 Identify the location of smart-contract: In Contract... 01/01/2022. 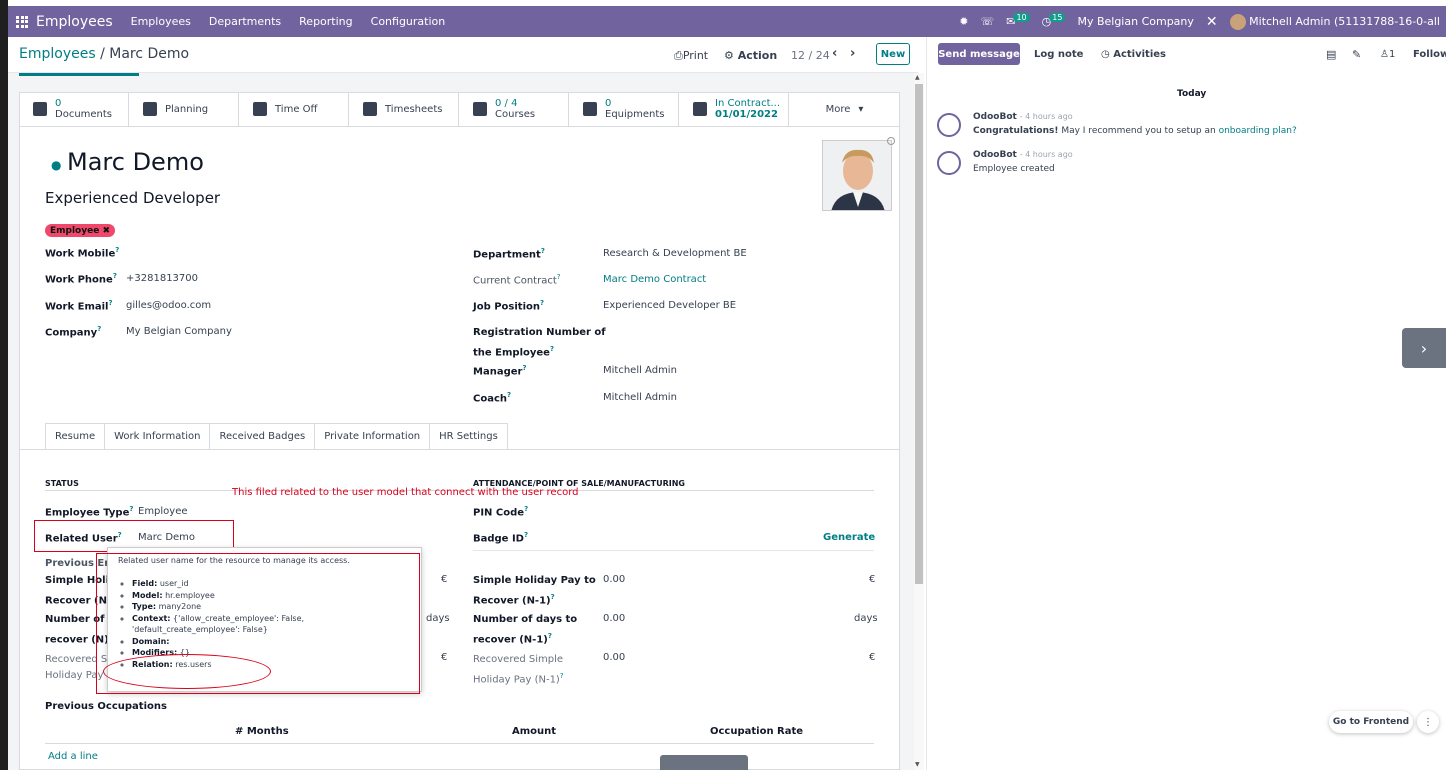
(734, 109).